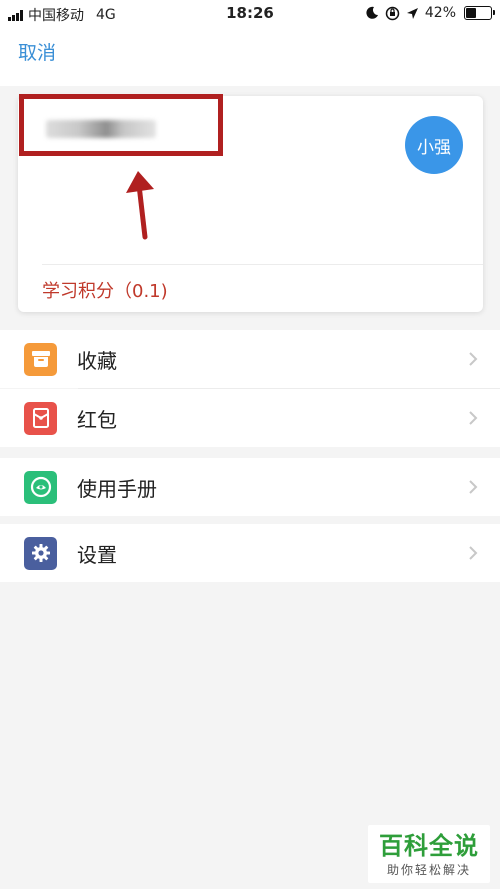 This screenshot has width=500, height=889. Describe the element at coordinates (97, 360) in the screenshot. I see `menu-label: 收藏` at that location.